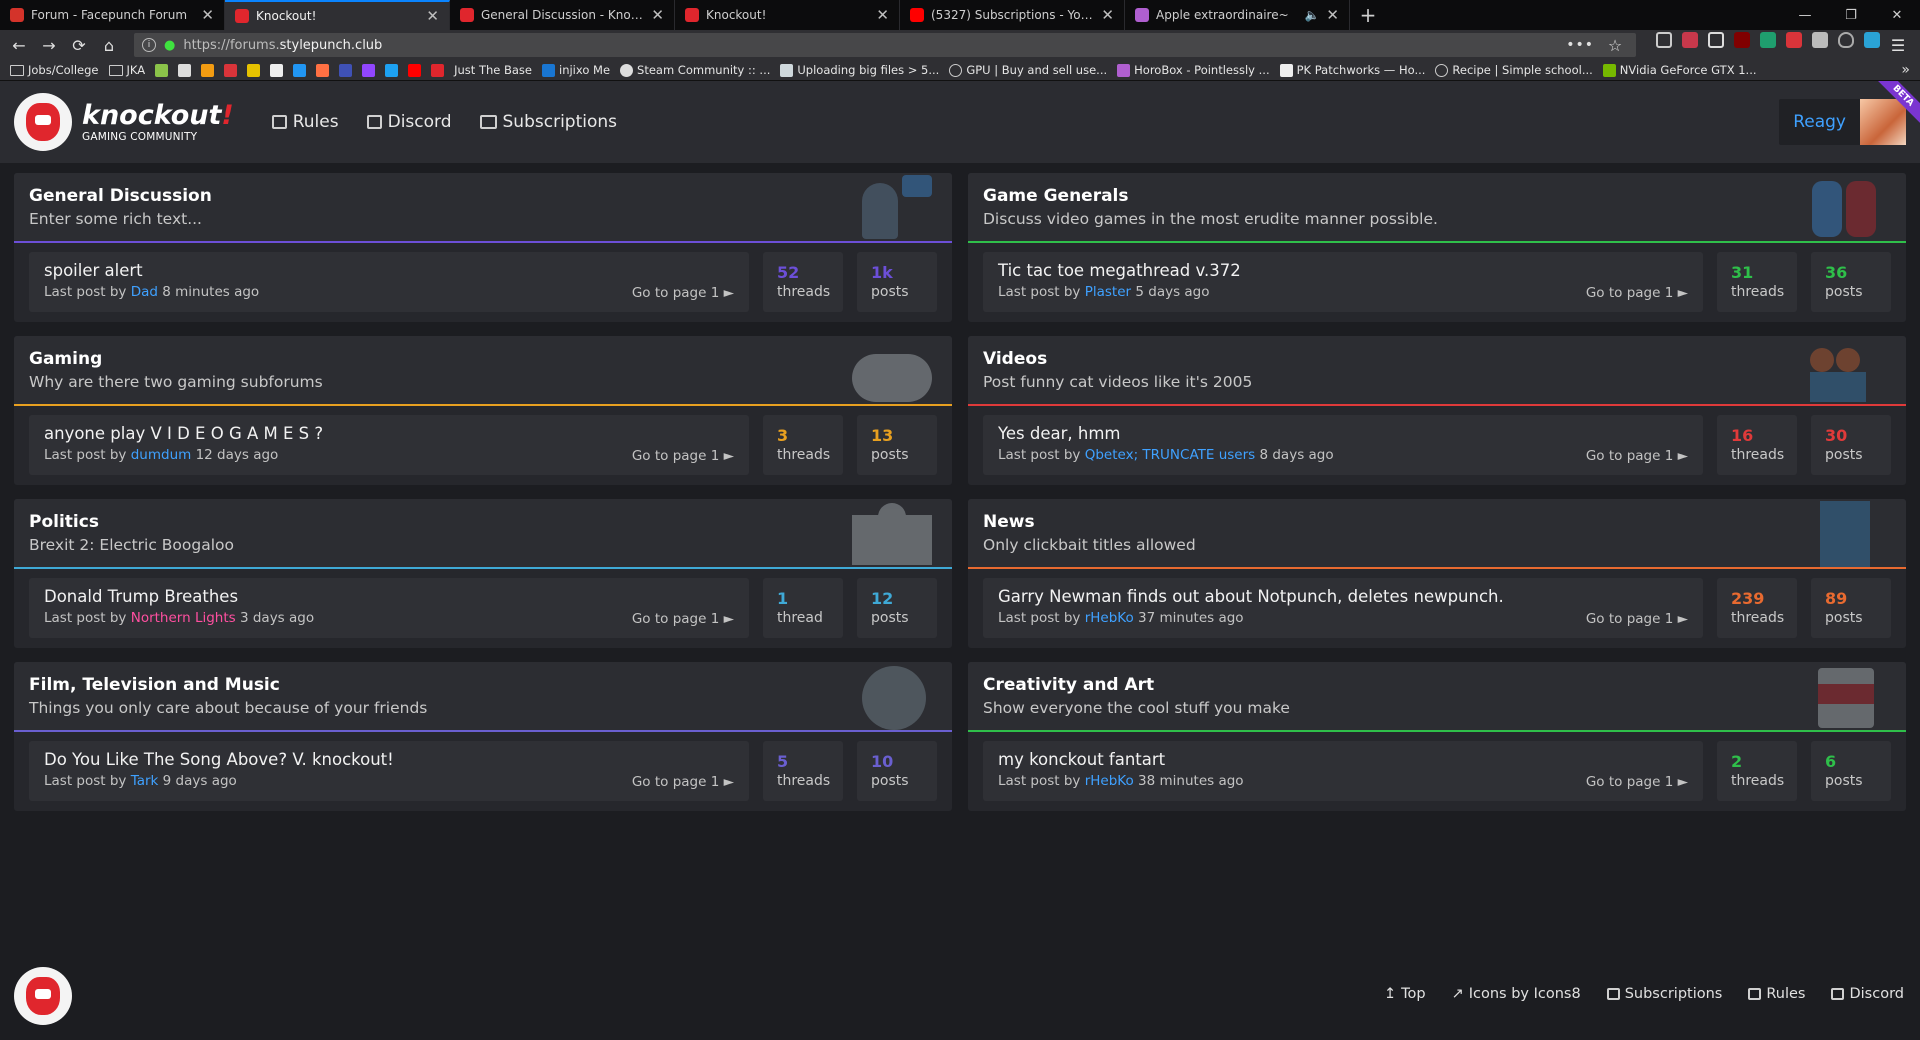 Image resolution: width=1920 pixels, height=1040 pixels. What do you see at coordinates (1237, 15) in the screenshot?
I see `browser-tab: Apple extraordinaire~ 🔈 ✕` at bounding box center [1237, 15].